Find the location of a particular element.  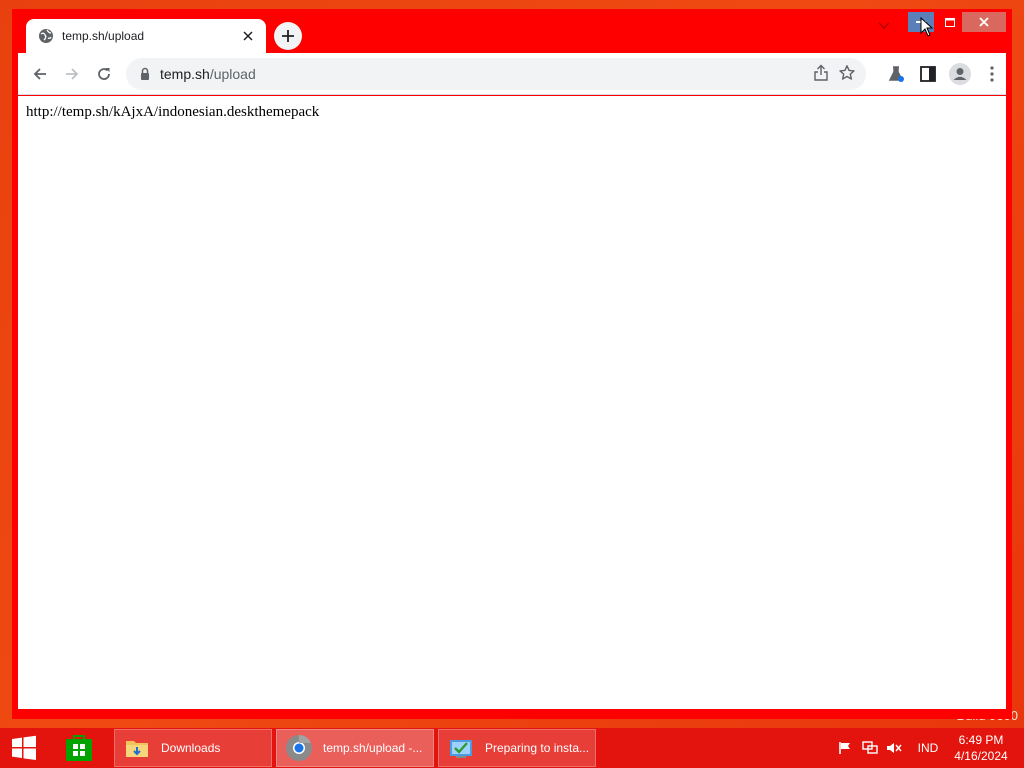

forward-button is located at coordinates (72, 74).